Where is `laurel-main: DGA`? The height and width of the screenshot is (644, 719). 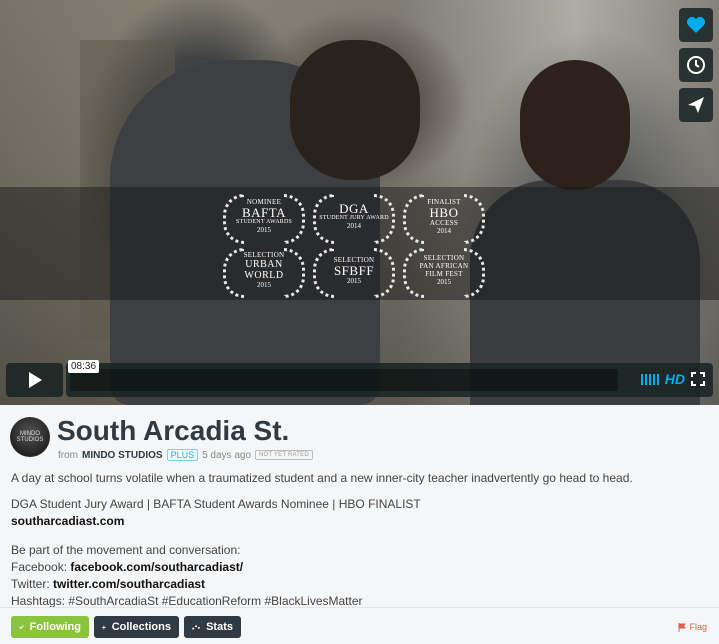
laurel-main: DGA is located at coordinates (354, 208).